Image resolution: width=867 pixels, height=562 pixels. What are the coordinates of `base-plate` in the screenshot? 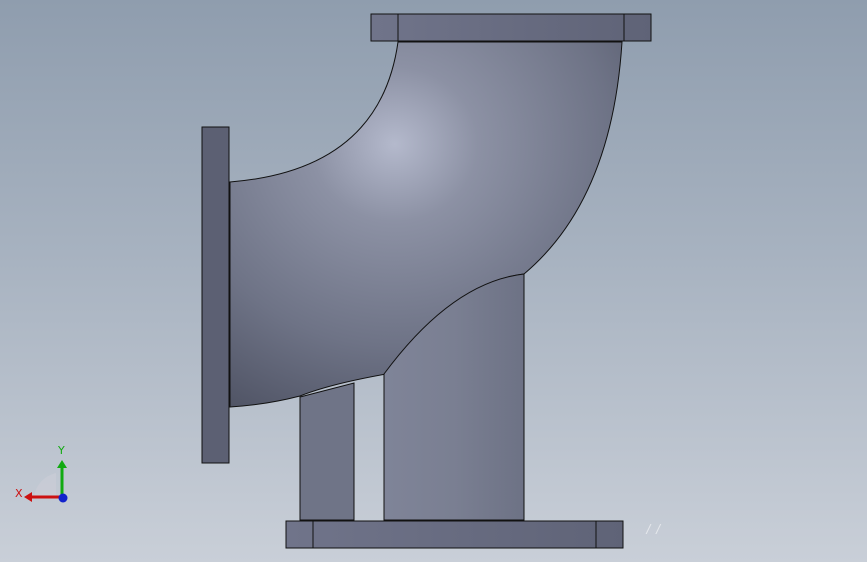 It's located at (454, 534).